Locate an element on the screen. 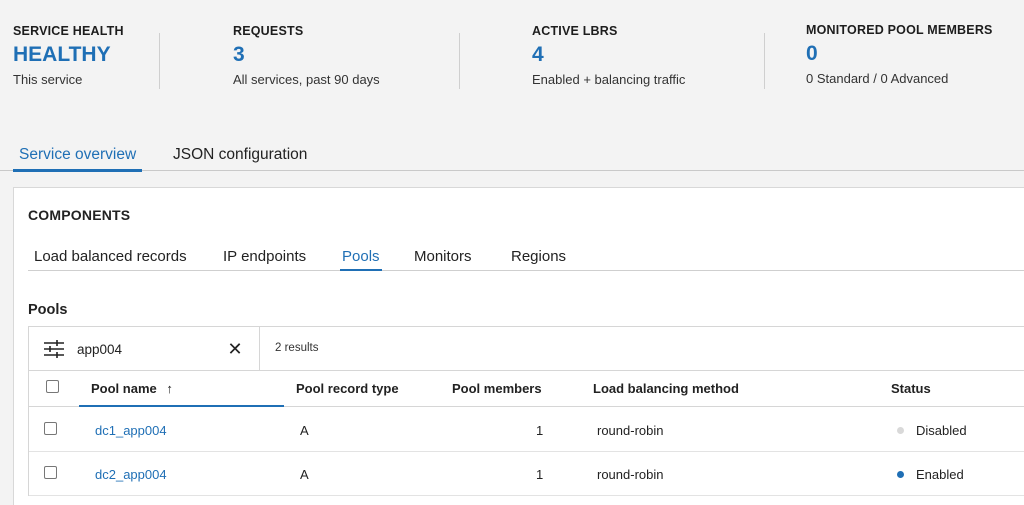 This screenshot has height=505, width=1024. col-pool-name: Pool name ↑ is located at coordinates (132, 388).